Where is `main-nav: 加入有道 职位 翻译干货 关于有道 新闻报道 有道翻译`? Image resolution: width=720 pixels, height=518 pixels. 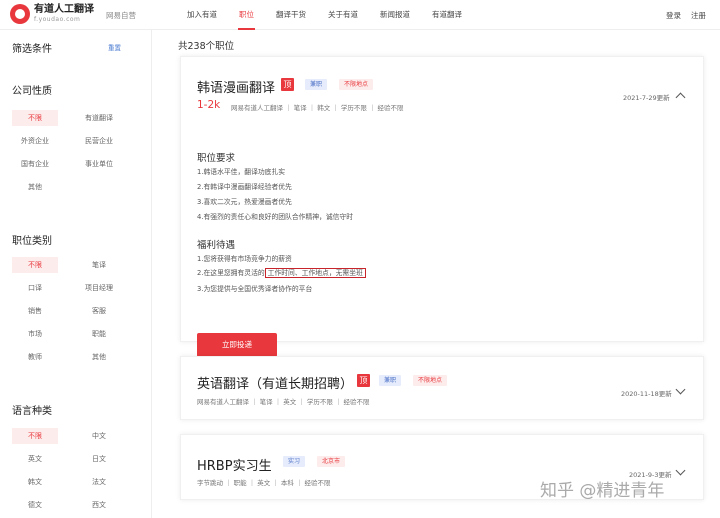 main-nav: 加入有道 职位 翻译干货 关于有道 新闻报道 有道翻译 is located at coordinates (324, 15).